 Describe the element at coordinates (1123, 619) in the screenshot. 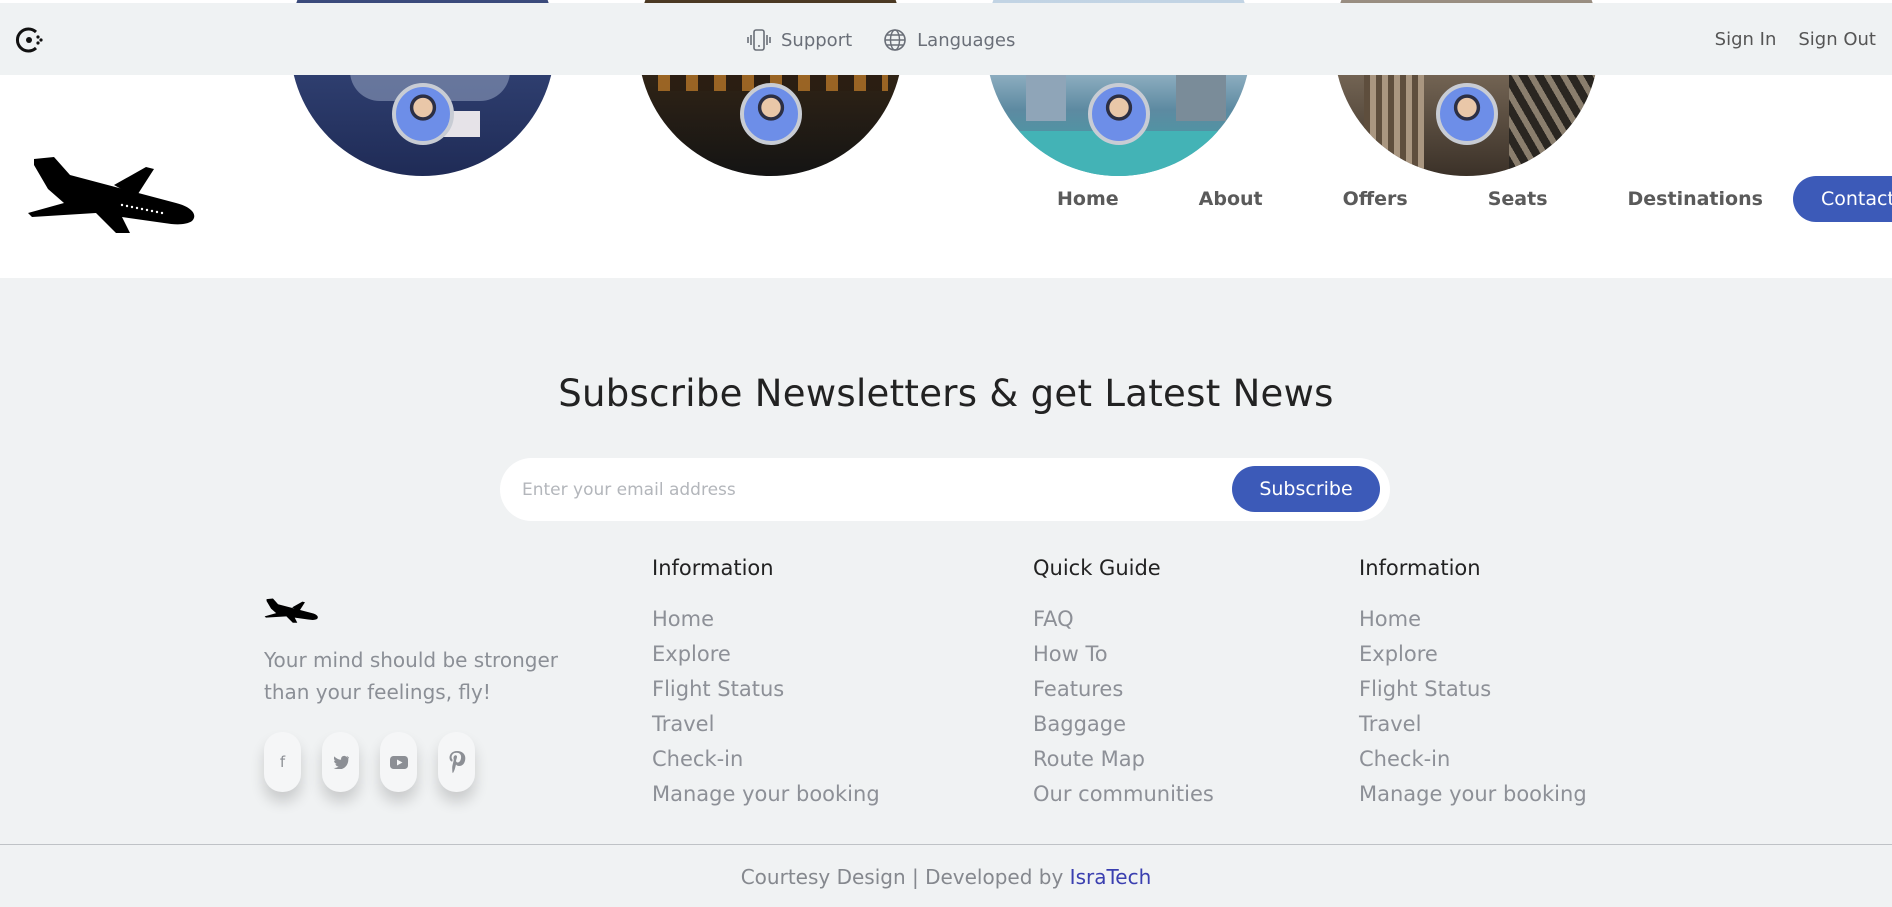

I see `footer-link: FAQ` at that location.